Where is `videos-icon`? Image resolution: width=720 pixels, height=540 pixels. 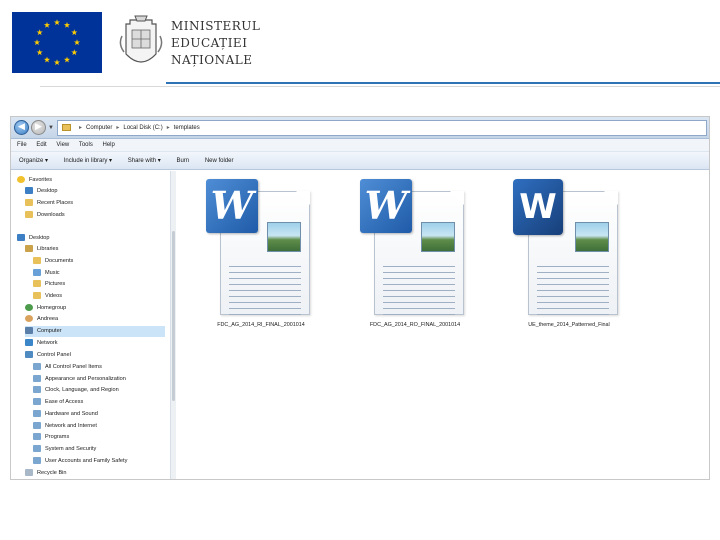 videos-icon is located at coordinates (37, 296).